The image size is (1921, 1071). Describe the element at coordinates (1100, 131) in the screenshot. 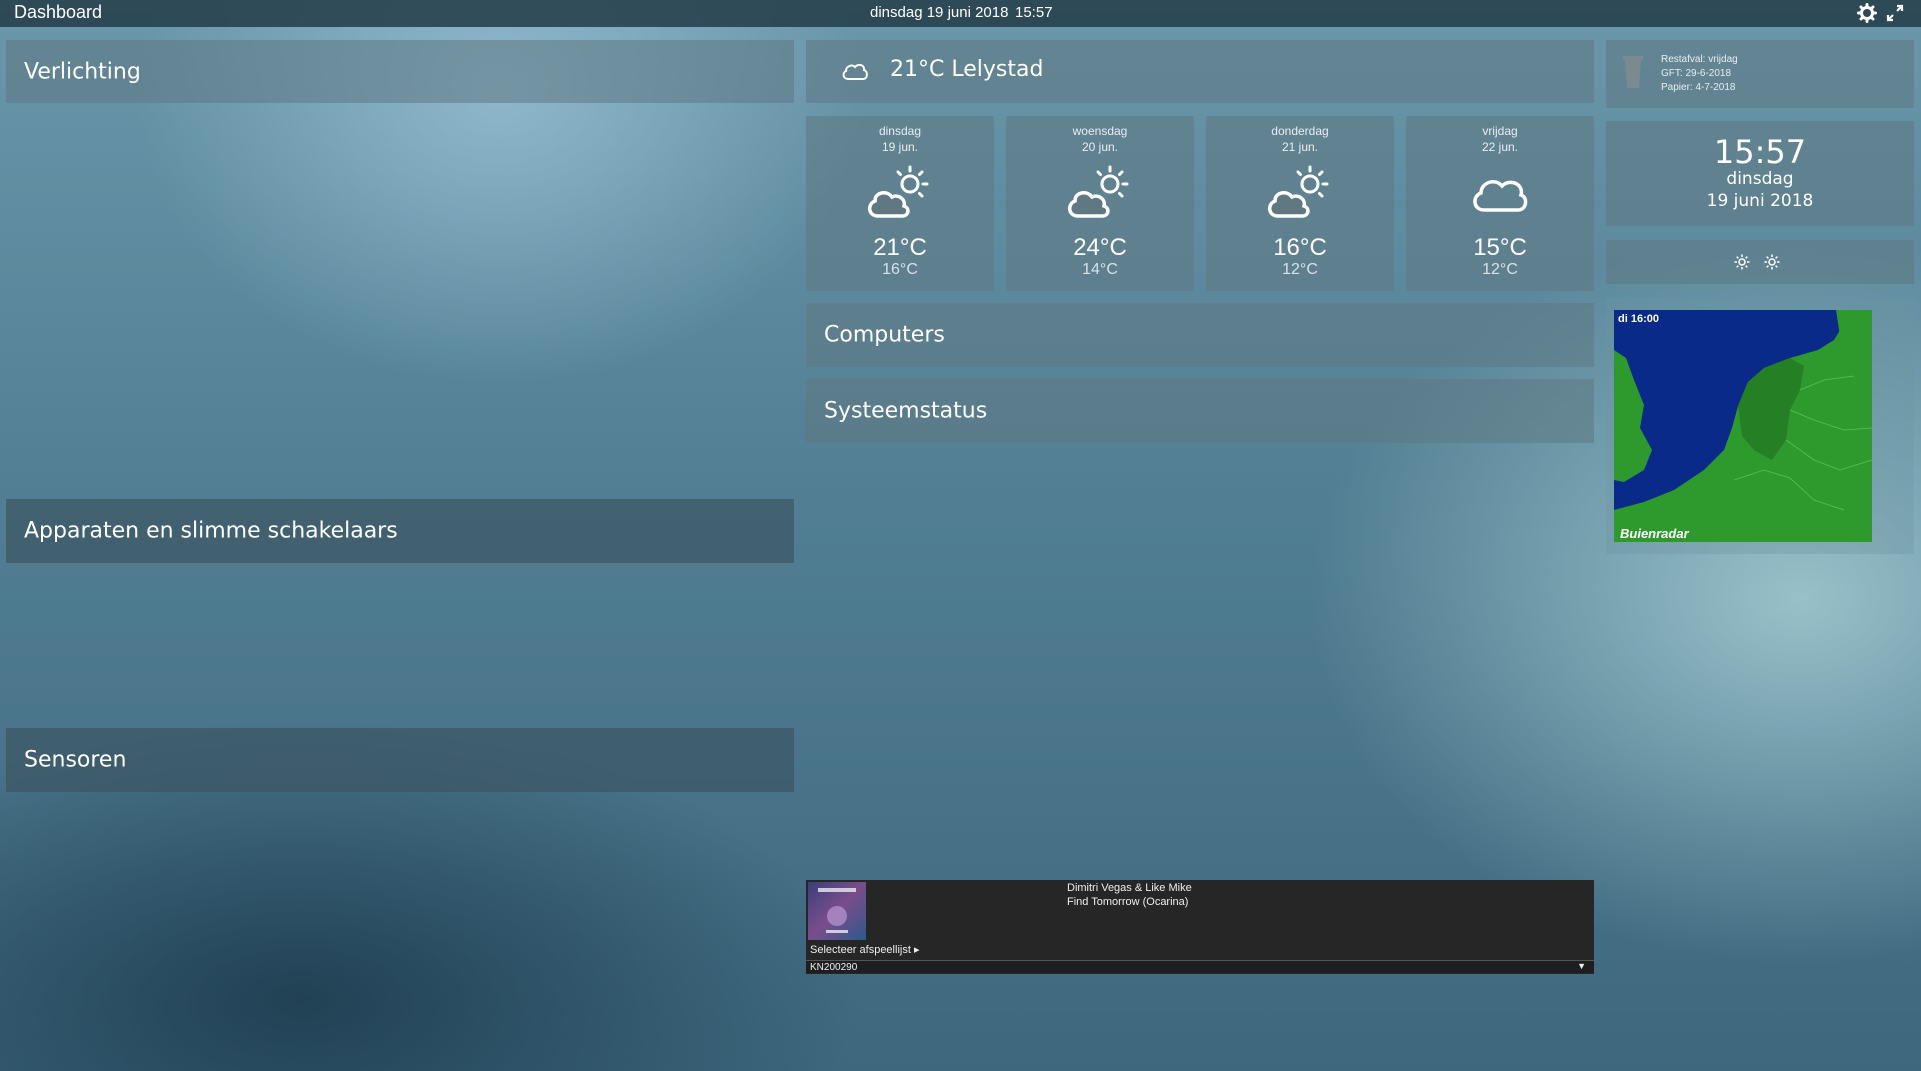

I see `forecast-day-name: woensdag` at that location.